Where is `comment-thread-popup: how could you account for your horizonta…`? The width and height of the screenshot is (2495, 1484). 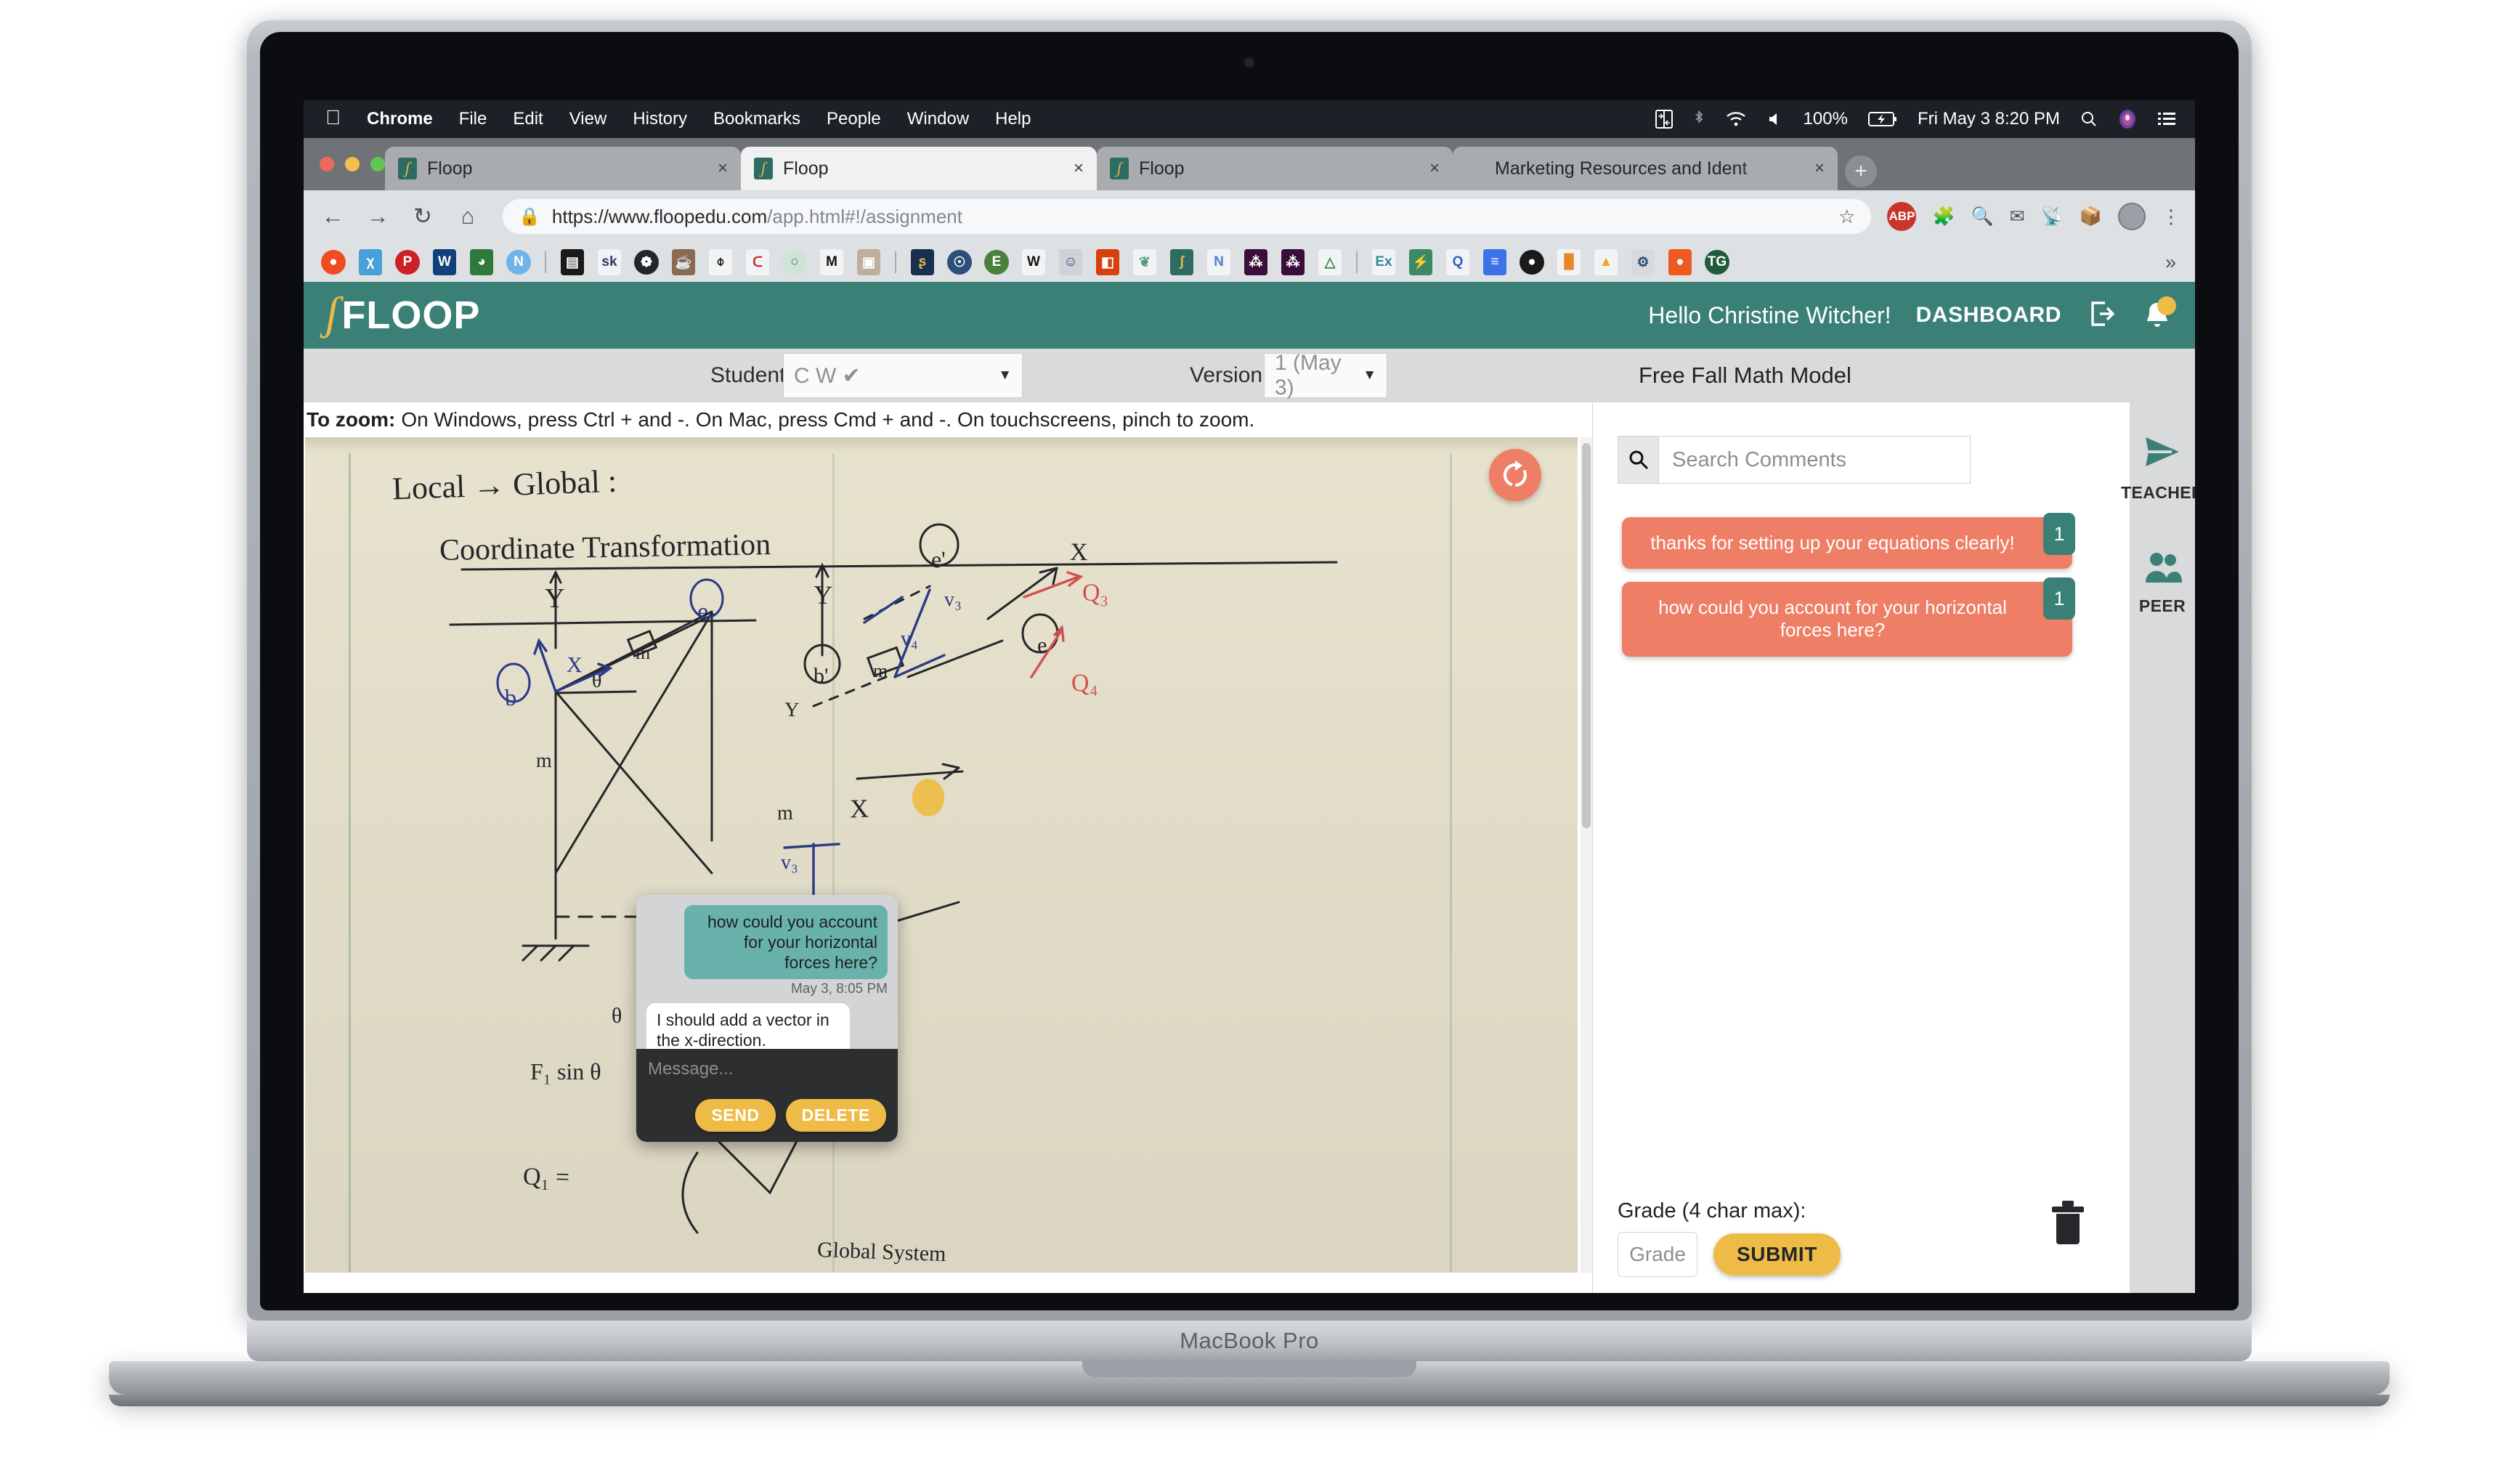
comment-thread-popup: how could you account for your horizonta… is located at coordinates (767, 1018).